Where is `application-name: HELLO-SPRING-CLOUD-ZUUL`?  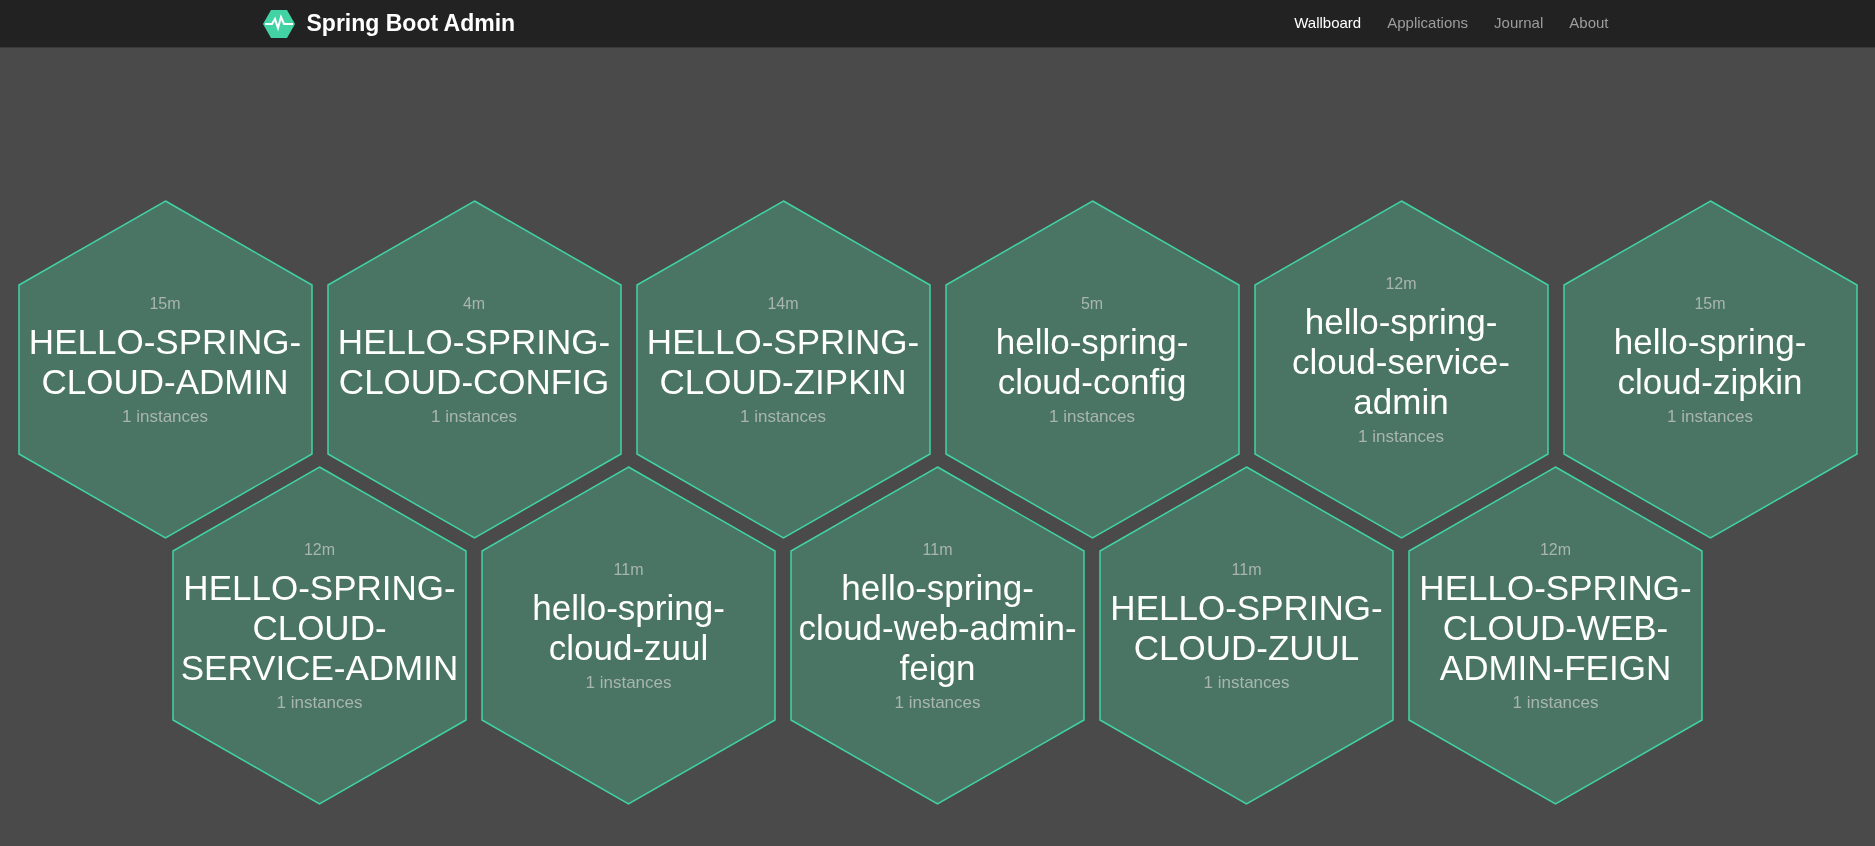
application-name: HELLO-SPRING-CLOUD-ZUUL is located at coordinates (1246, 627).